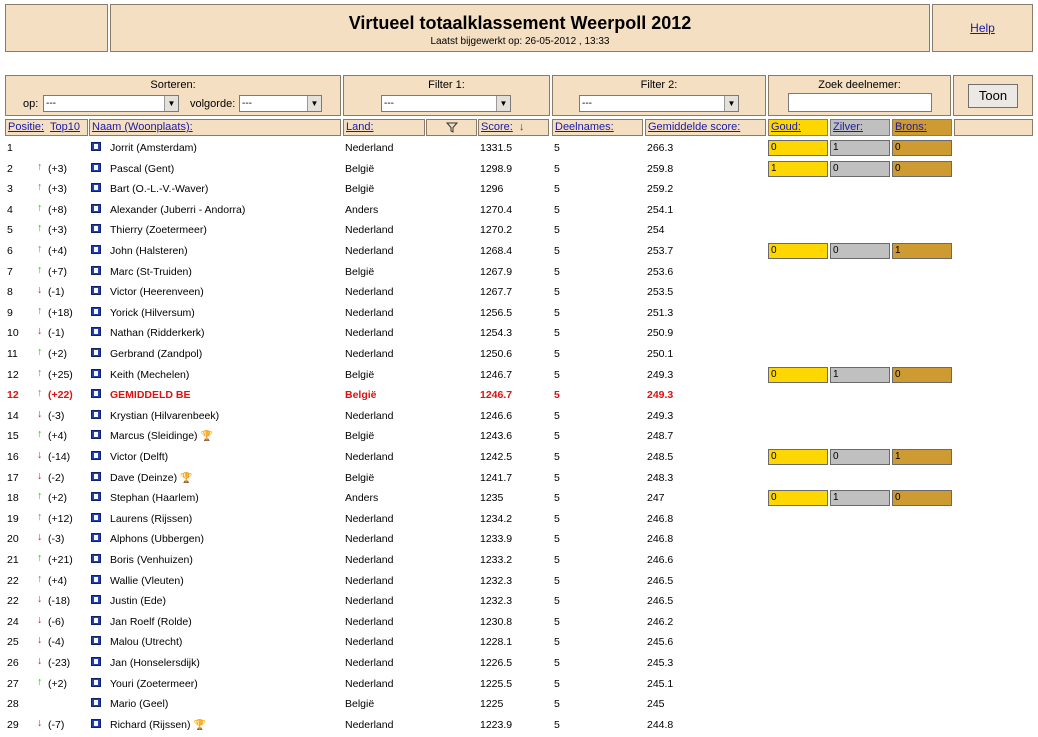 The image size is (1038, 737). Describe the element at coordinates (31, 104) in the screenshot. I see `op-label: op:` at that location.